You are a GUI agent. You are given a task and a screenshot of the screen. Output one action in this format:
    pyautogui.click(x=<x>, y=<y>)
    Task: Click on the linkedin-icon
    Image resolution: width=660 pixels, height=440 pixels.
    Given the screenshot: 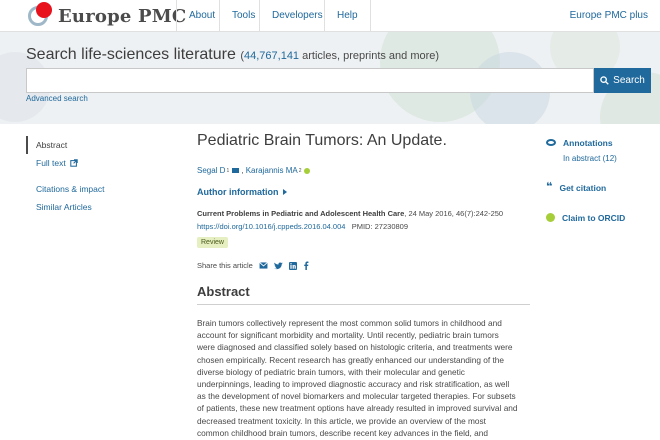 What is the action you would take?
    pyautogui.click(x=292, y=265)
    